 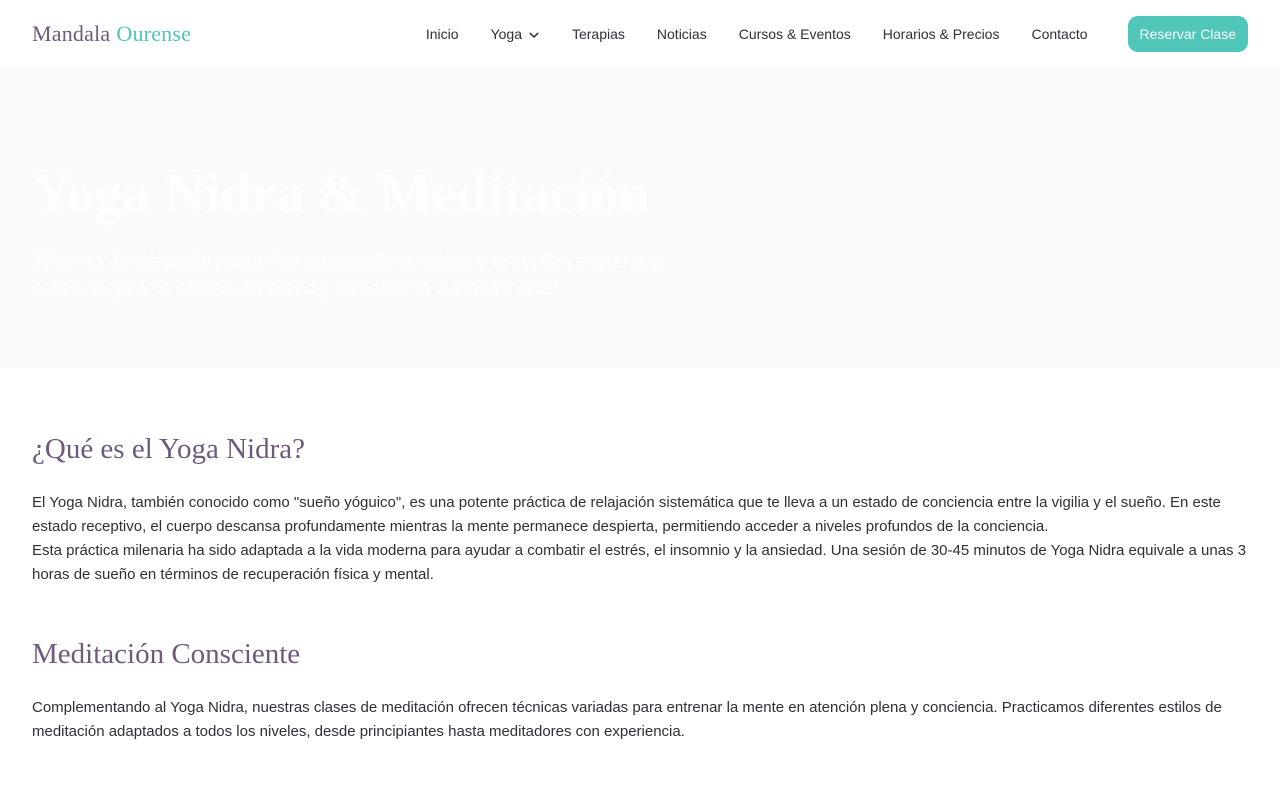 What do you see at coordinates (166, 653) in the screenshot?
I see `section-title: Meditación Consciente` at bounding box center [166, 653].